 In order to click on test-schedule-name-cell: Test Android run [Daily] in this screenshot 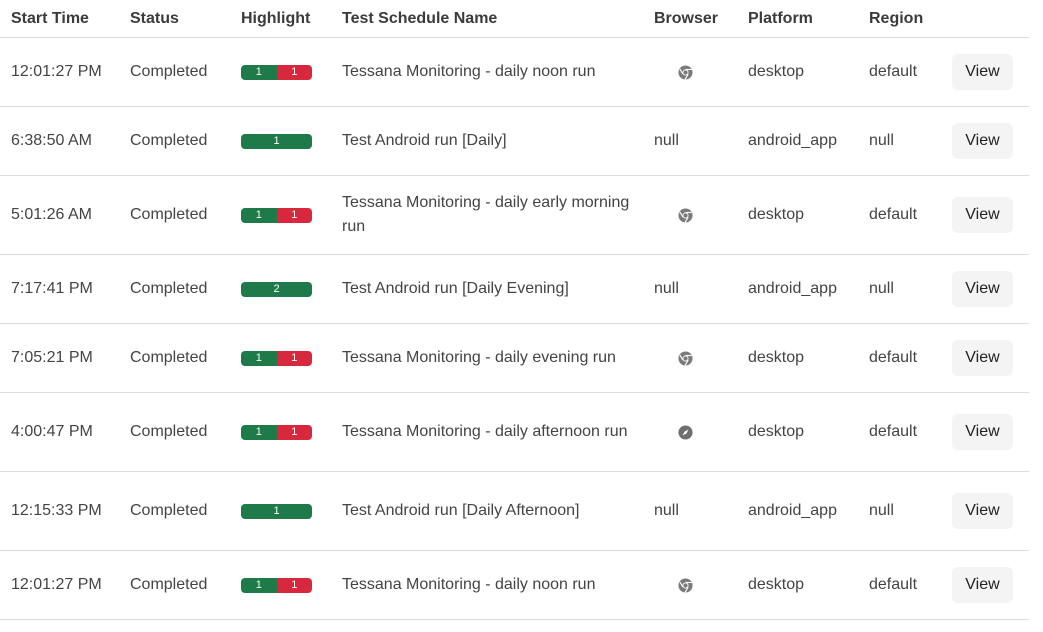, I will do `click(498, 141)`.